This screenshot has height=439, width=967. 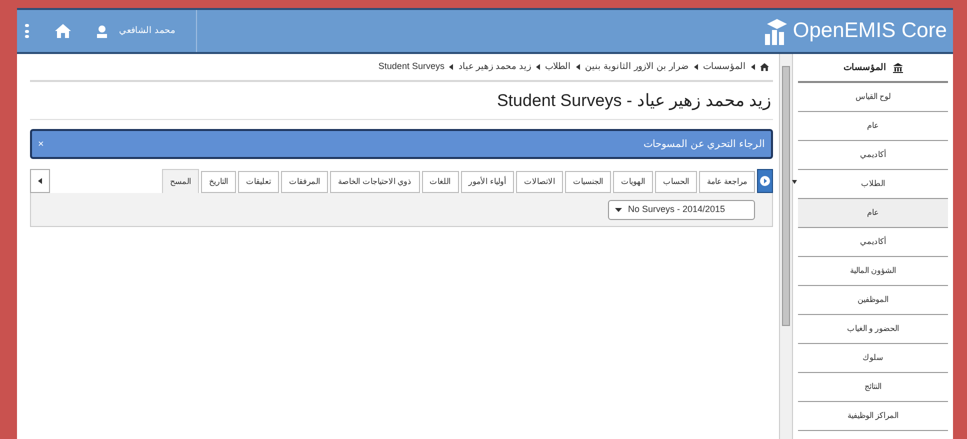 What do you see at coordinates (181, 181) in the screenshot?
I see `tab: المسح` at bounding box center [181, 181].